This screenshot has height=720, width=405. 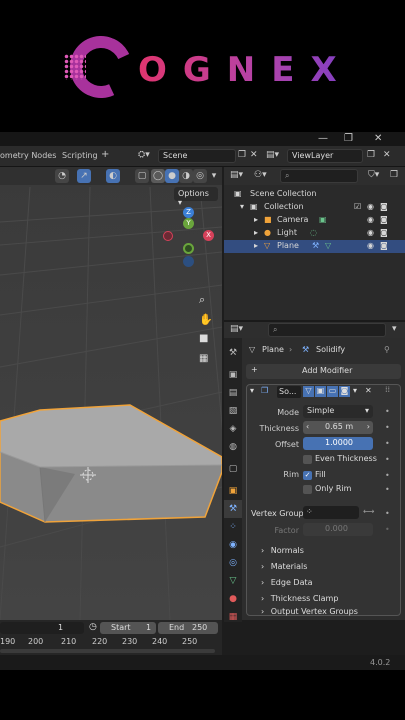 What do you see at coordinates (368, 511) in the screenshot?
I see `invert-vertex-group-icon: ⟷` at bounding box center [368, 511].